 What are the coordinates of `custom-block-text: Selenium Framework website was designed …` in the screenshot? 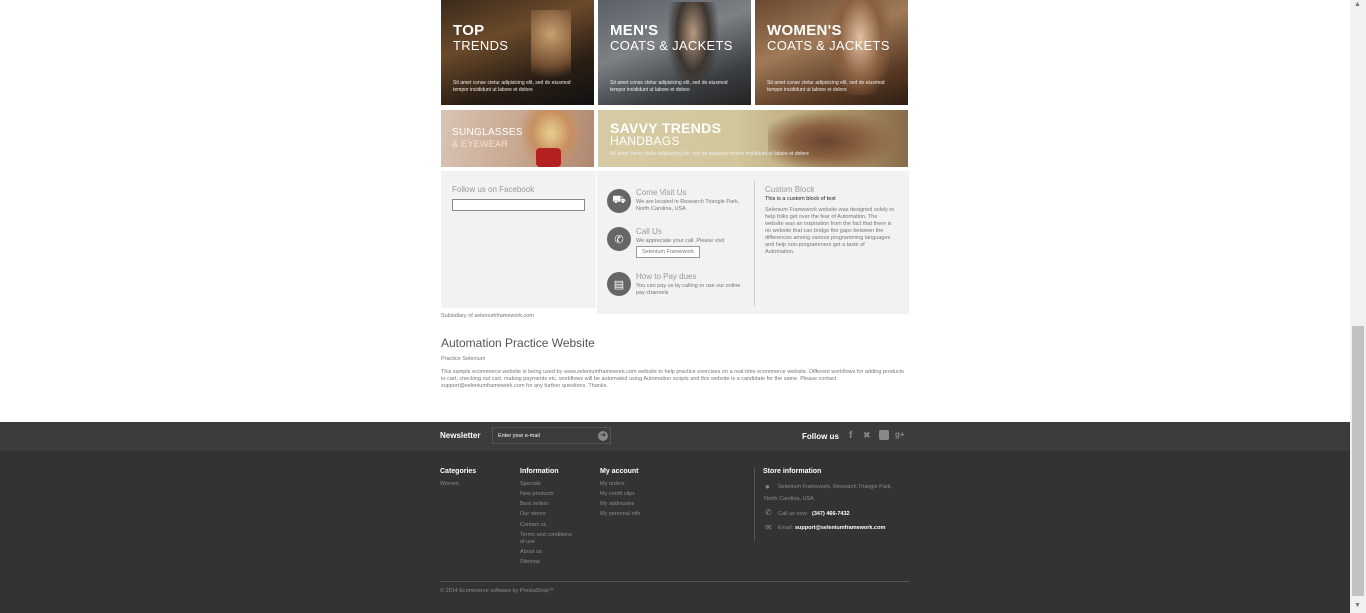 It's located at (830, 231).